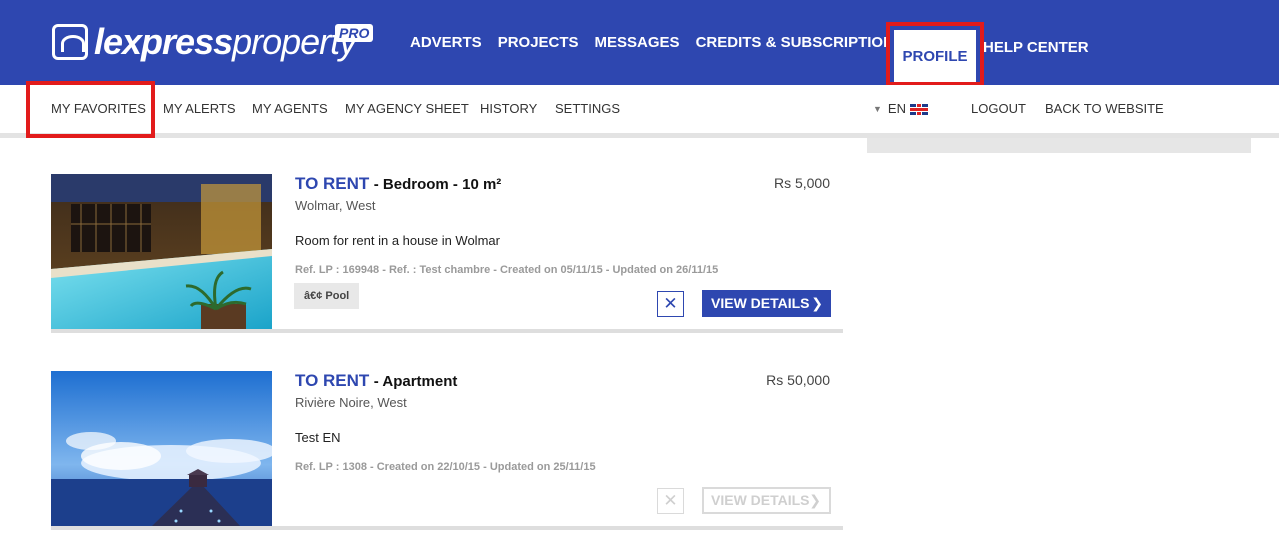 The width and height of the screenshot is (1279, 549). I want to click on listing-location: Rivière Noire, West, so click(351, 402).